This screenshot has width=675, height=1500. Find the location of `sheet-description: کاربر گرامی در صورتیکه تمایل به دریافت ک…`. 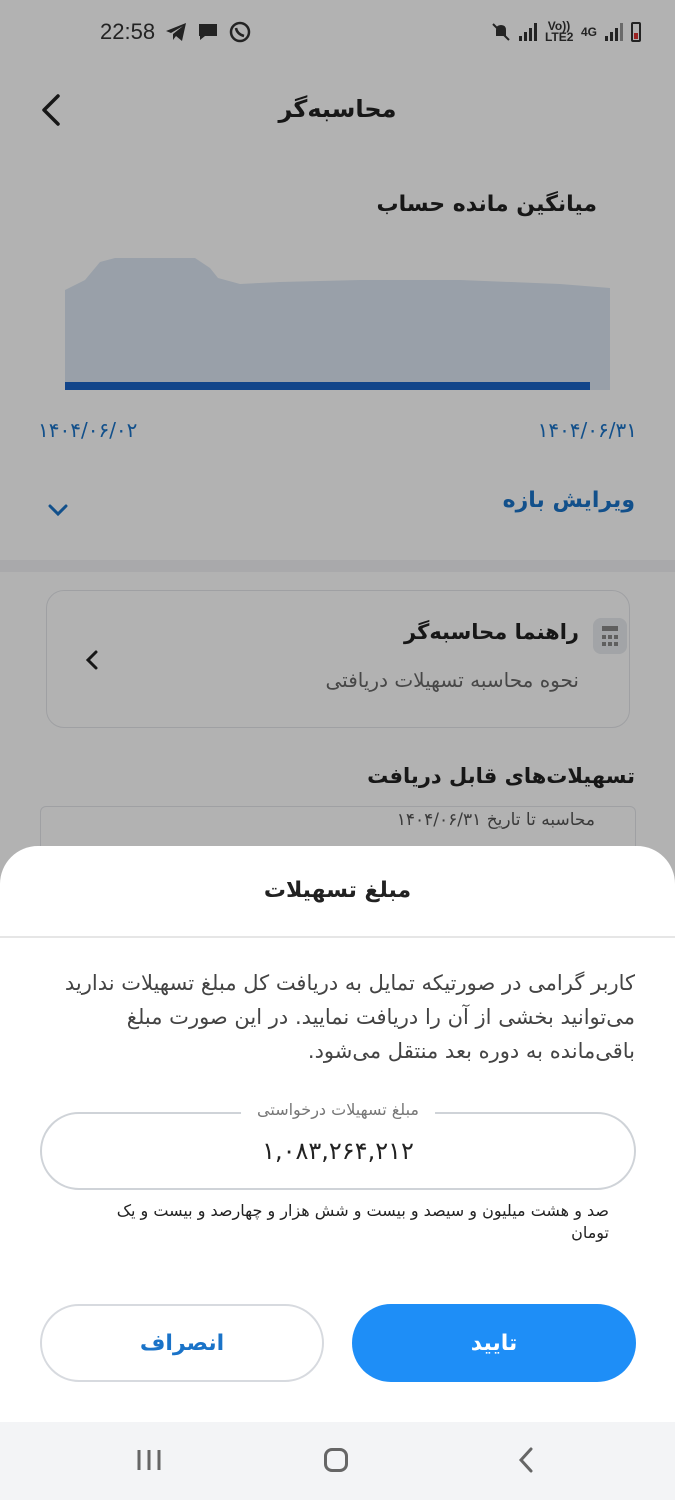

sheet-description: کاربر گرامی در صورتیکه تمایل به دریافت ک… is located at coordinates (349, 1017).